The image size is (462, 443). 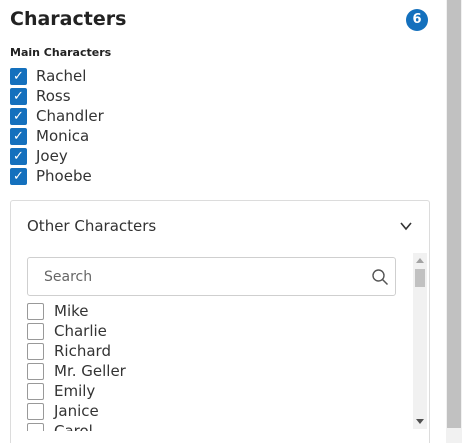 What do you see at coordinates (68, 19) in the screenshot?
I see `panel-title: Characters` at bounding box center [68, 19].